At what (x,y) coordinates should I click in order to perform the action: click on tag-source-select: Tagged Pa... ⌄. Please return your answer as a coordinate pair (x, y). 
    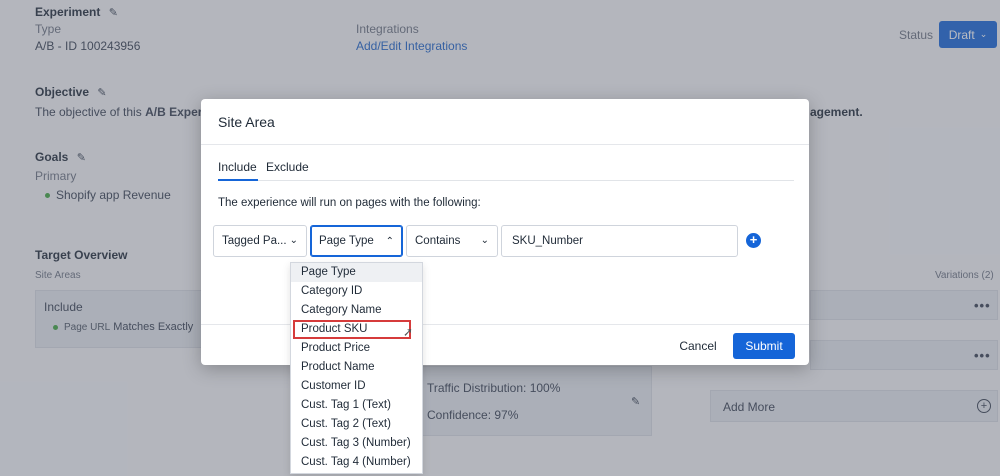
    Looking at the image, I should click on (260, 241).